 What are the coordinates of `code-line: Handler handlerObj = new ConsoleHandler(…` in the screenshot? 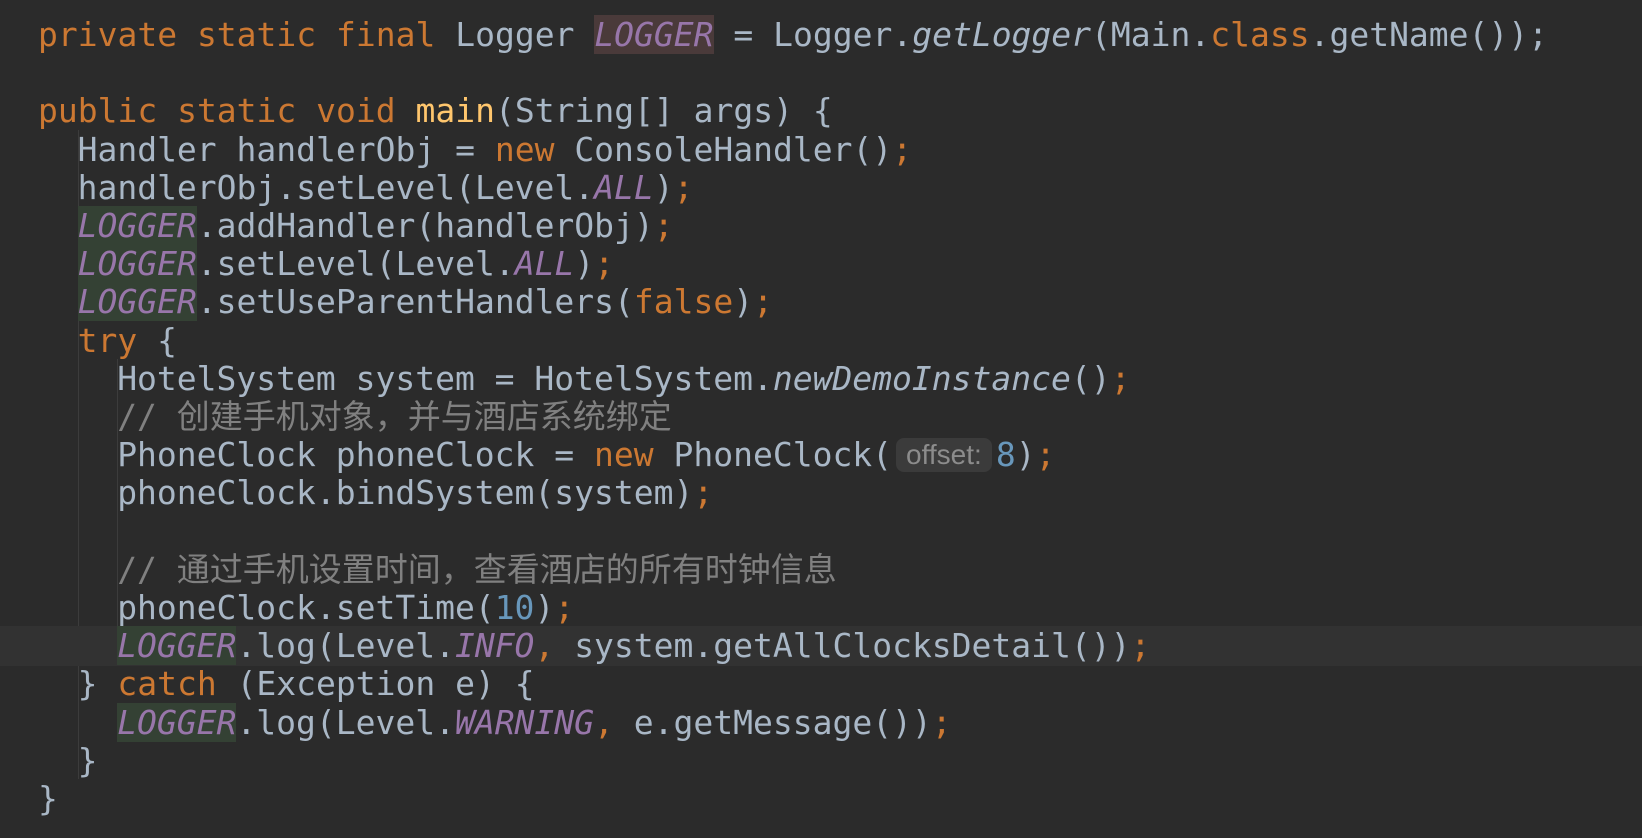 It's located at (821, 150).